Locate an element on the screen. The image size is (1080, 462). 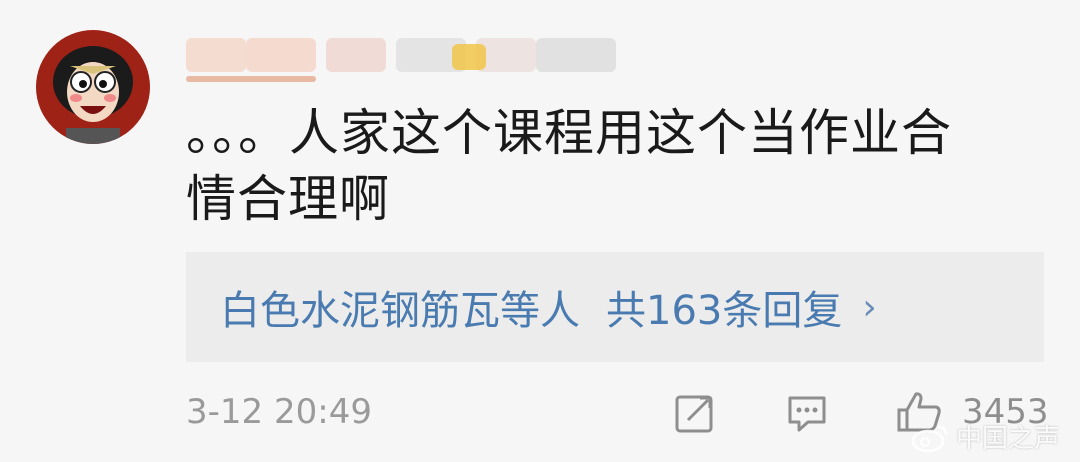
avatar-image is located at coordinates (93, 87).